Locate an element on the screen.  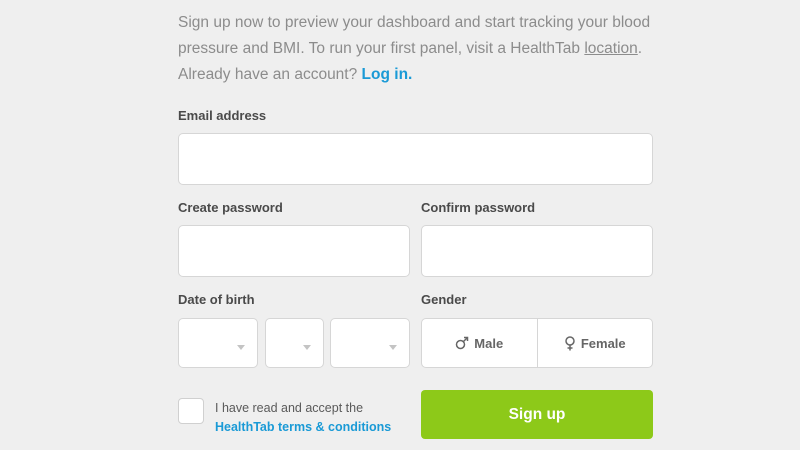
signup-button: Sign up is located at coordinates (537, 414).